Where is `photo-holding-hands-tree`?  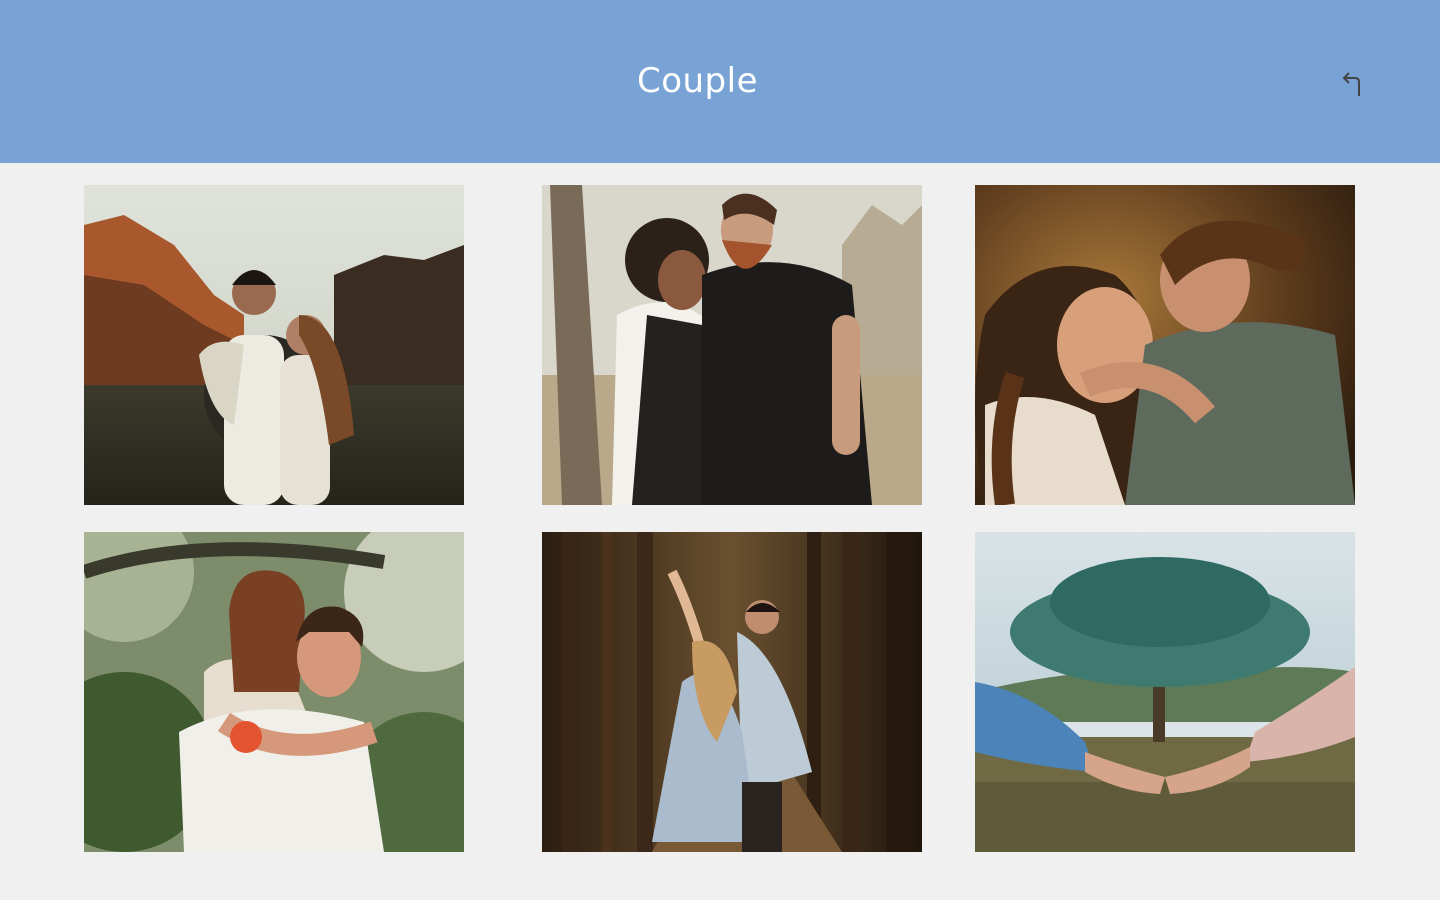
photo-holding-hands-tree is located at coordinates (1165, 692).